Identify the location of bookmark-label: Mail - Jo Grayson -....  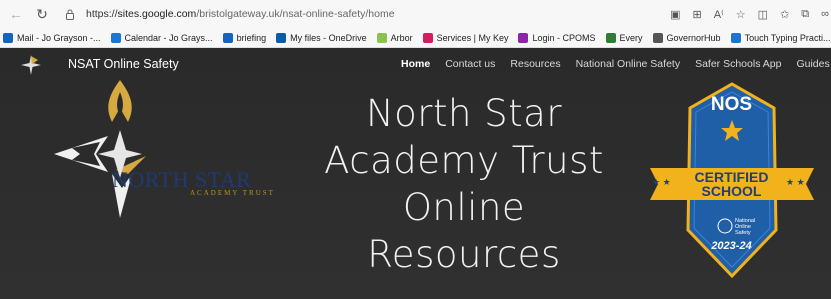
(59, 37).